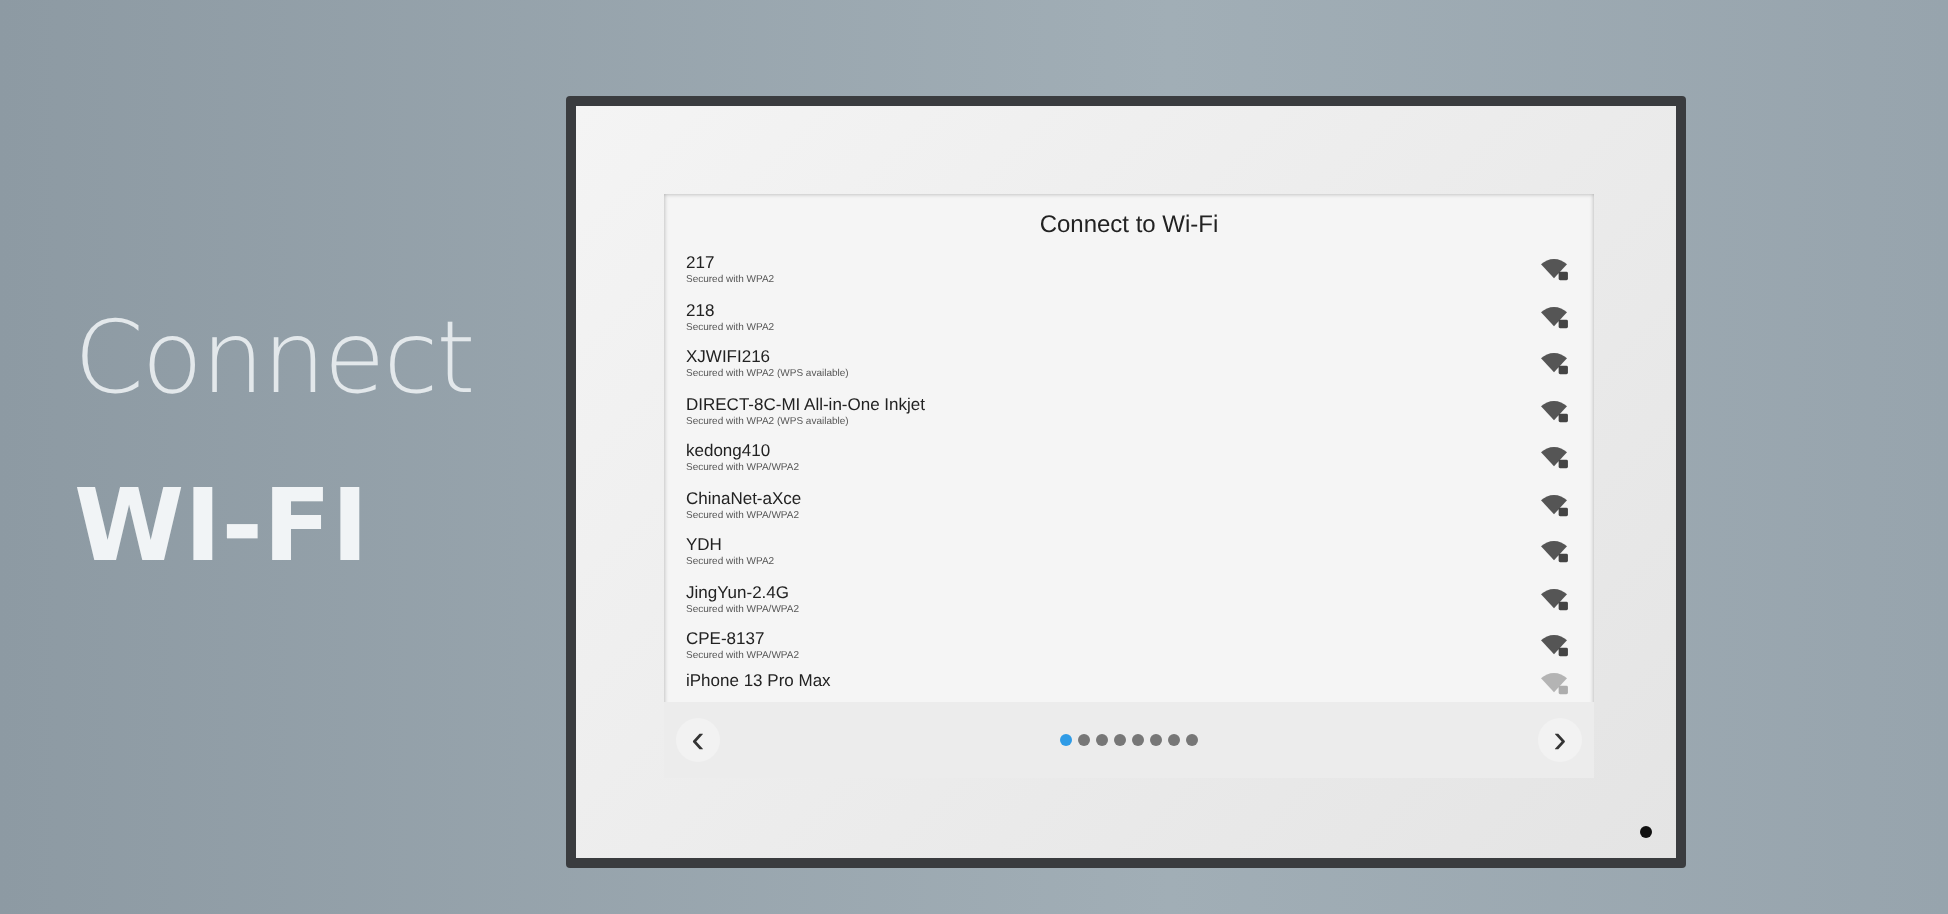  Describe the element at coordinates (1560, 740) in the screenshot. I see `next-button: ›` at that location.